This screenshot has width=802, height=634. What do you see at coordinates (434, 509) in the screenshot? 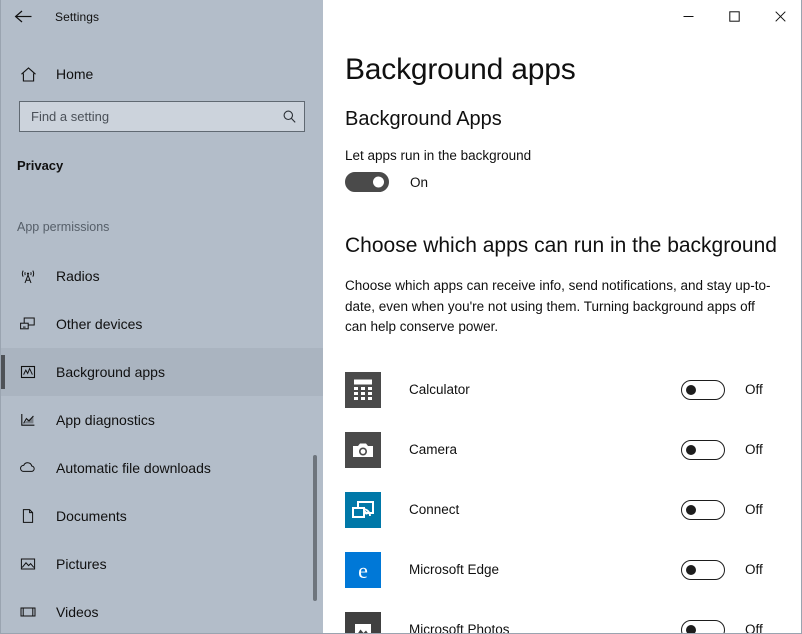
I see `app-name: Connect` at bounding box center [434, 509].